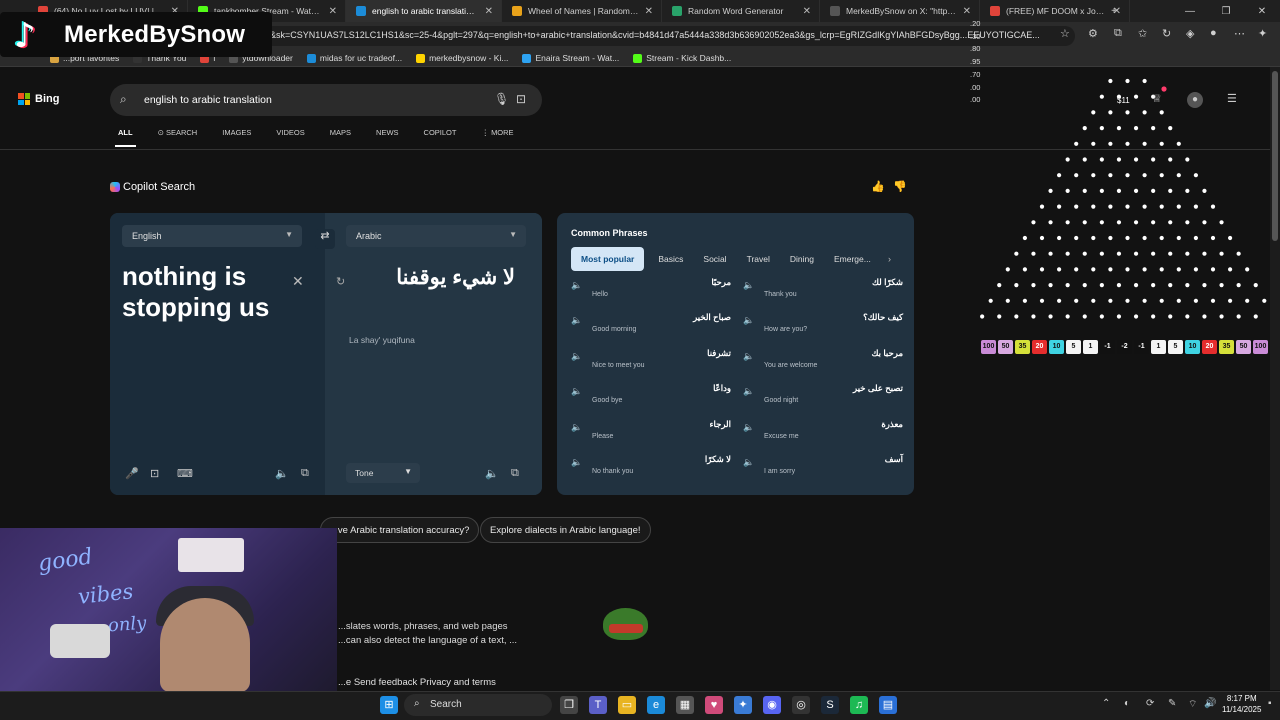 Image resolution: width=1280 pixels, height=720 pixels. Describe the element at coordinates (823, 435) in the screenshot. I see `phrase-item: 🔈 معذرة Excuse me` at that location.